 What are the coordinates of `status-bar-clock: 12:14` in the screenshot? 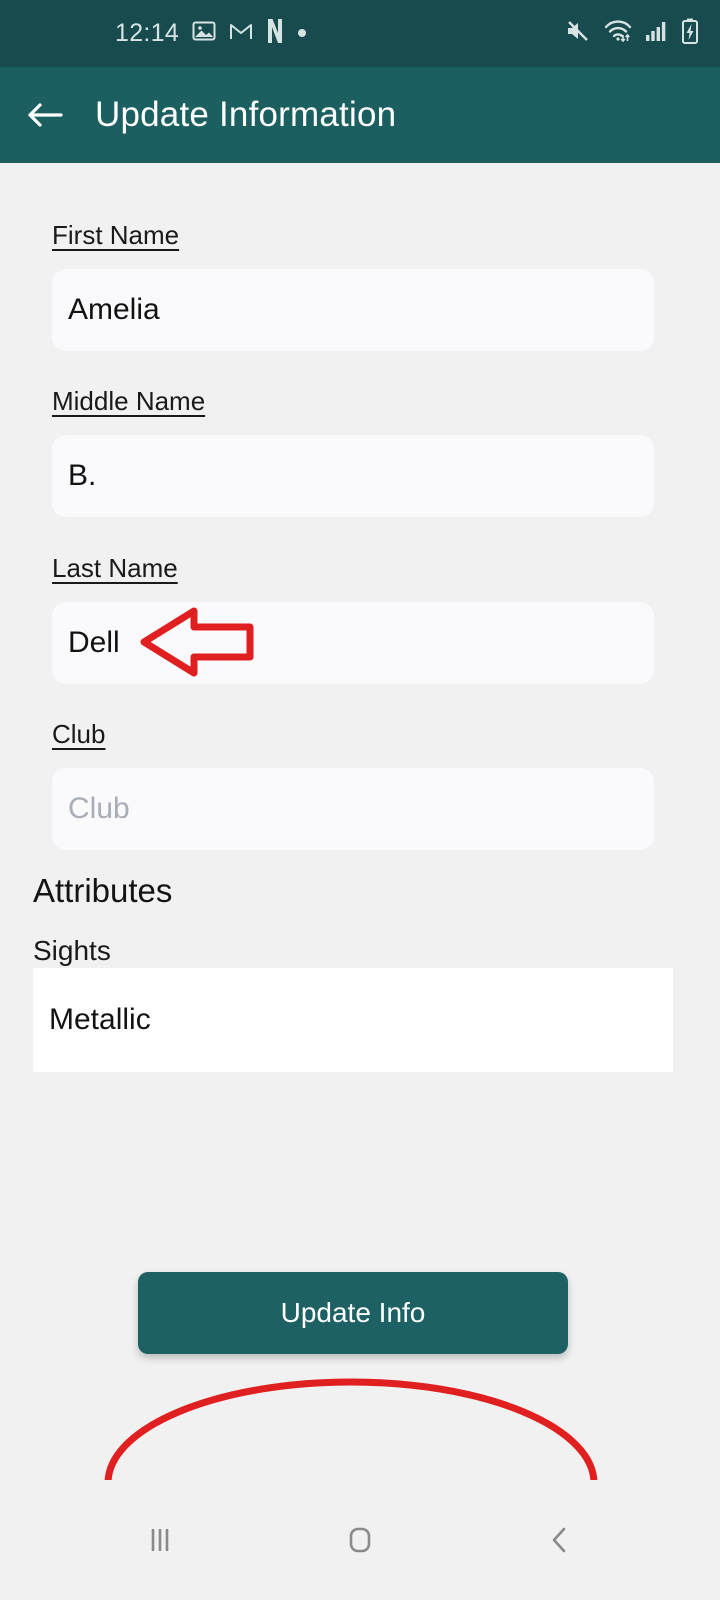 It's located at (147, 33).